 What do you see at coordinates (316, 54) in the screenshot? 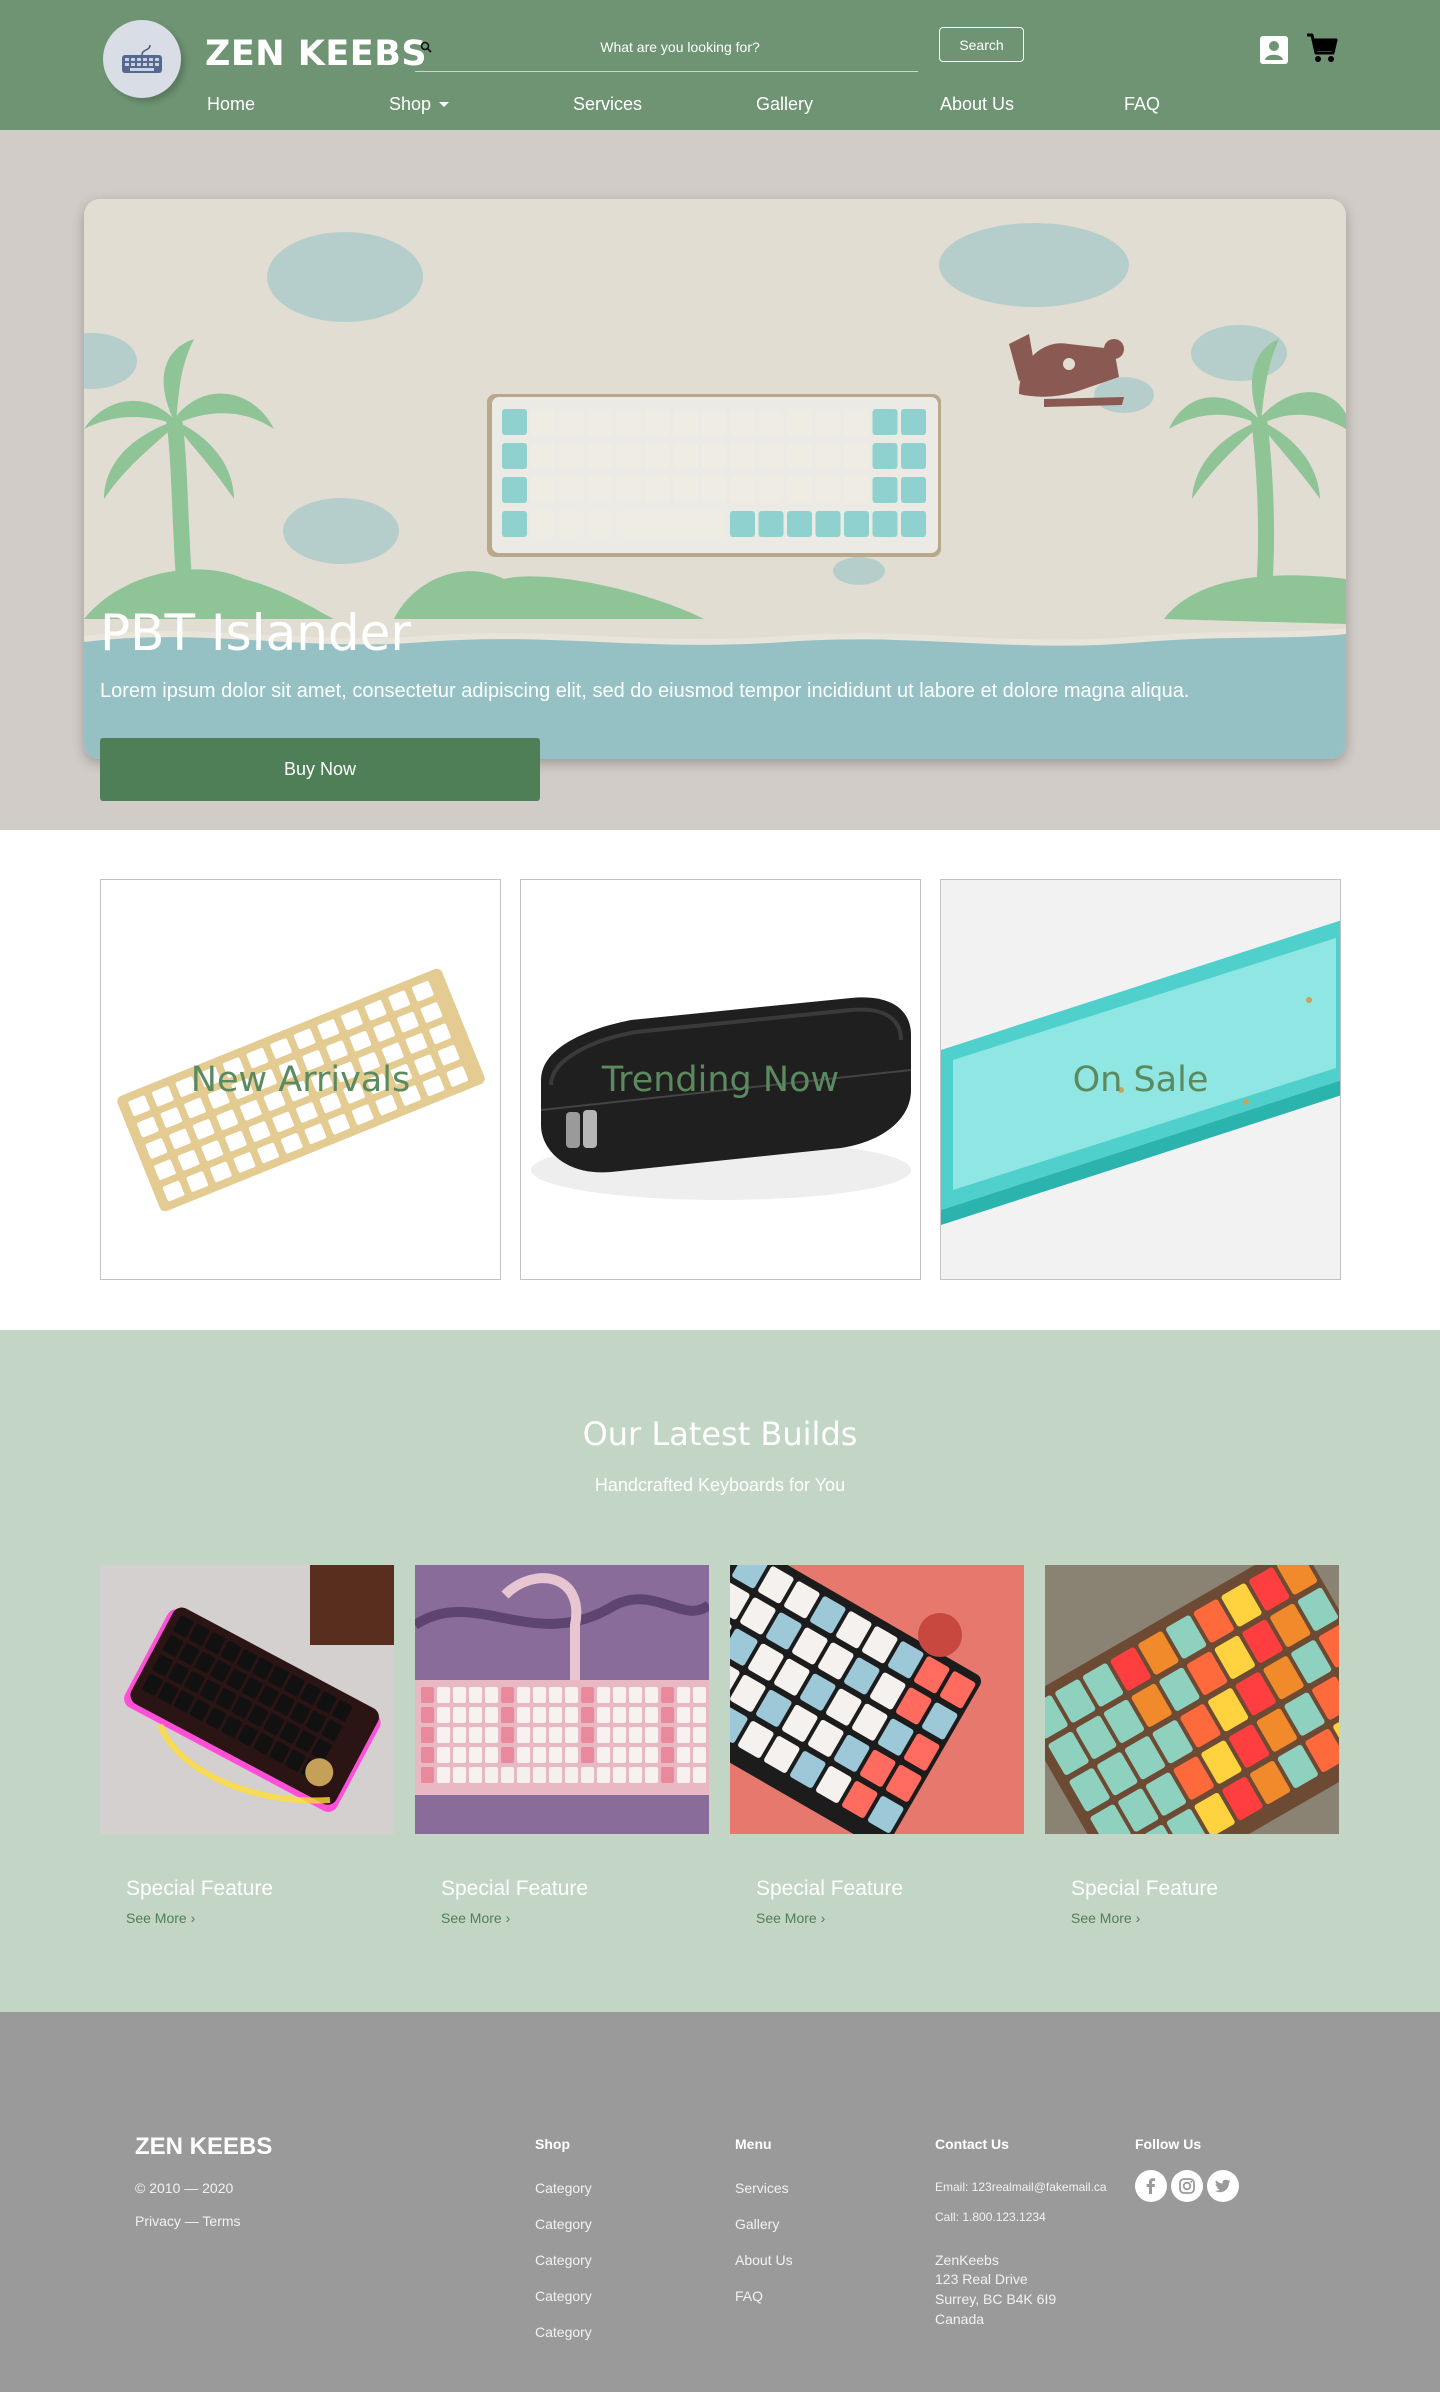
I see `brand-name: ZEN KEEBS` at bounding box center [316, 54].